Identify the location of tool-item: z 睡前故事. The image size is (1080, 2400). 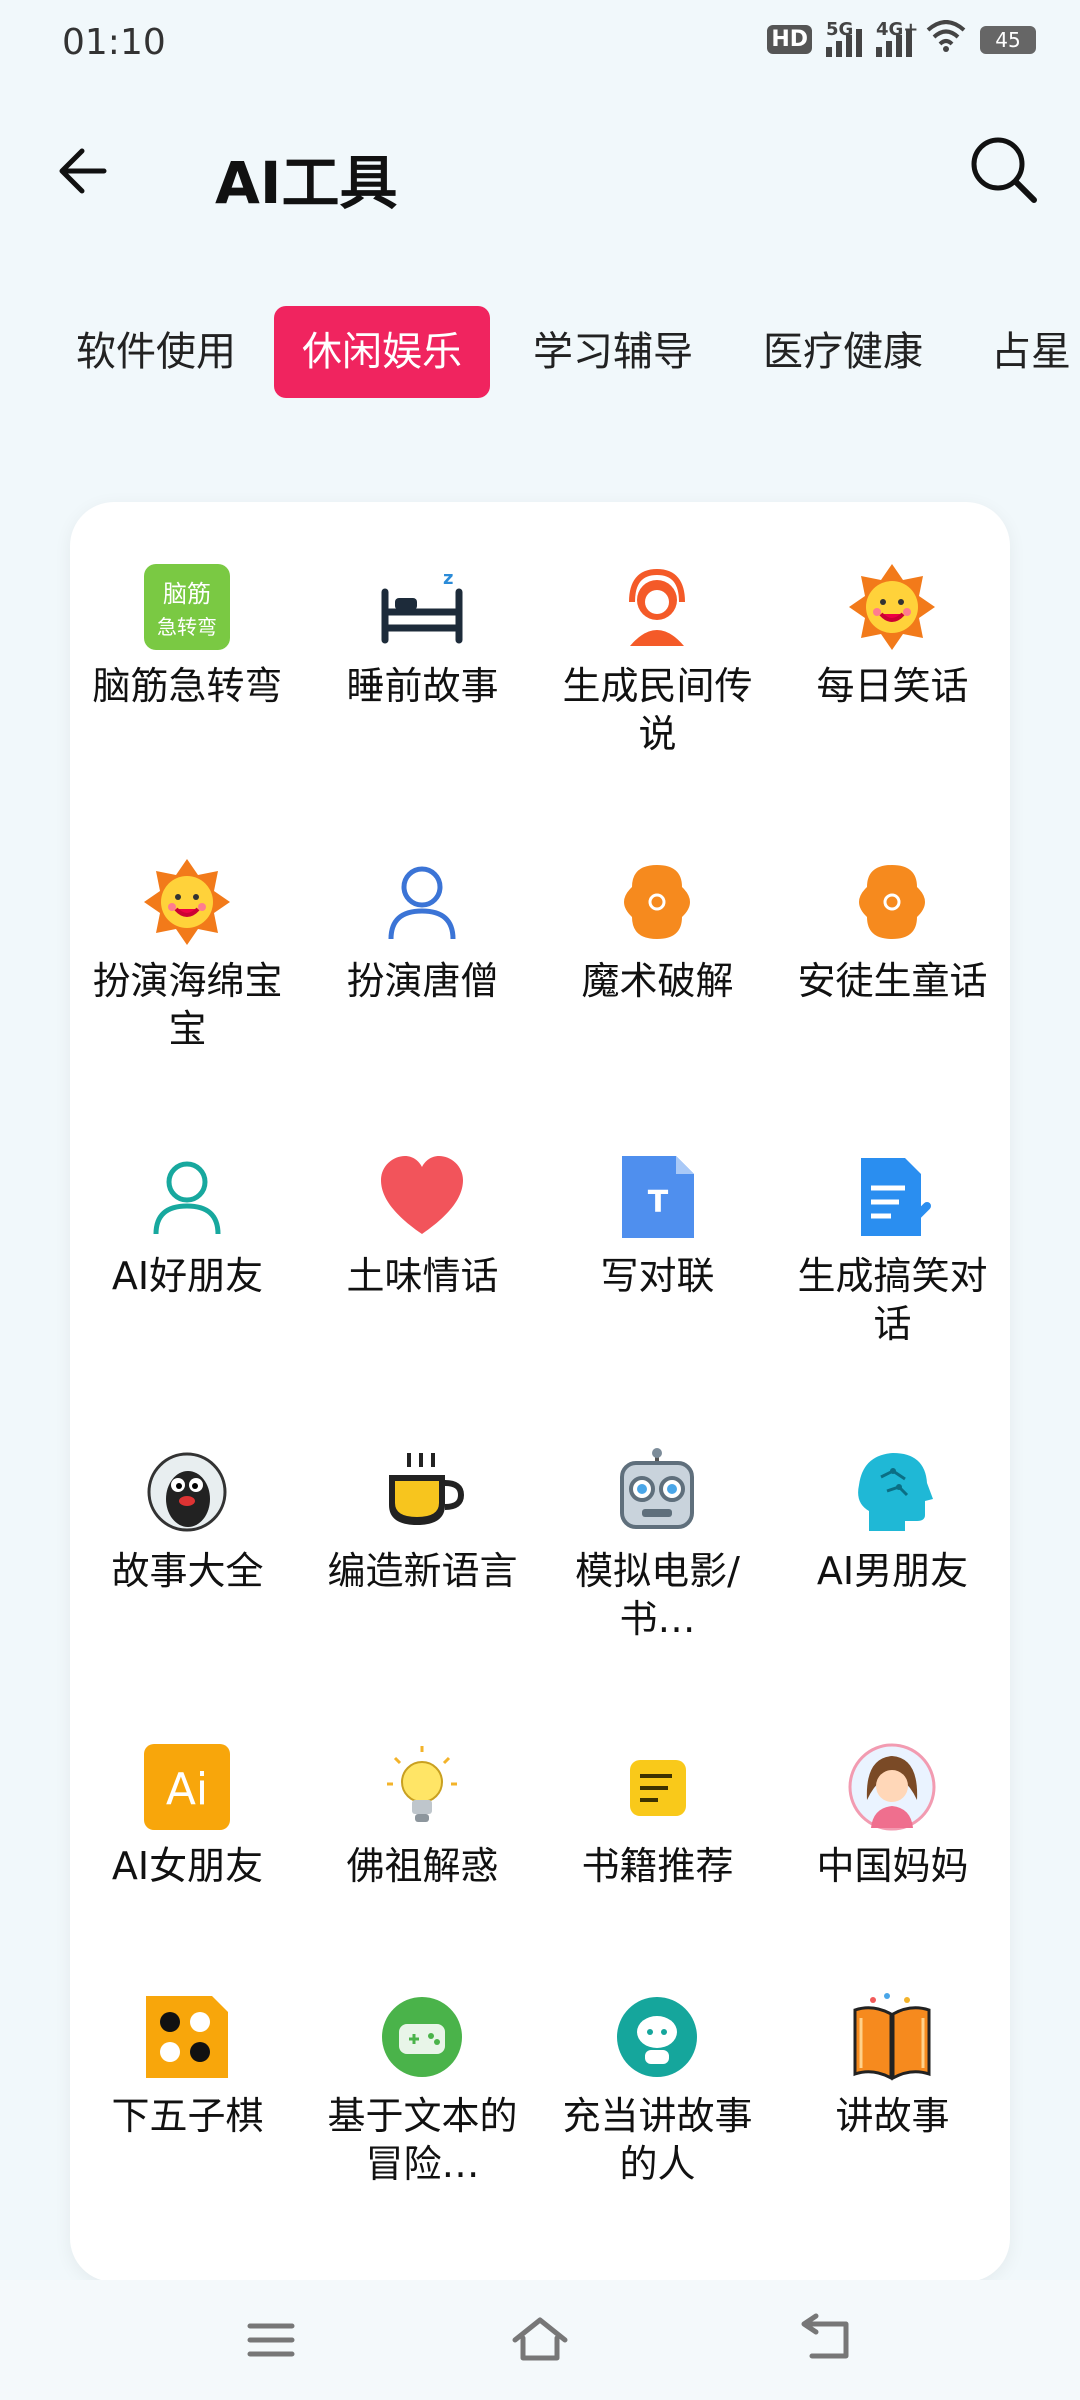
(422, 637).